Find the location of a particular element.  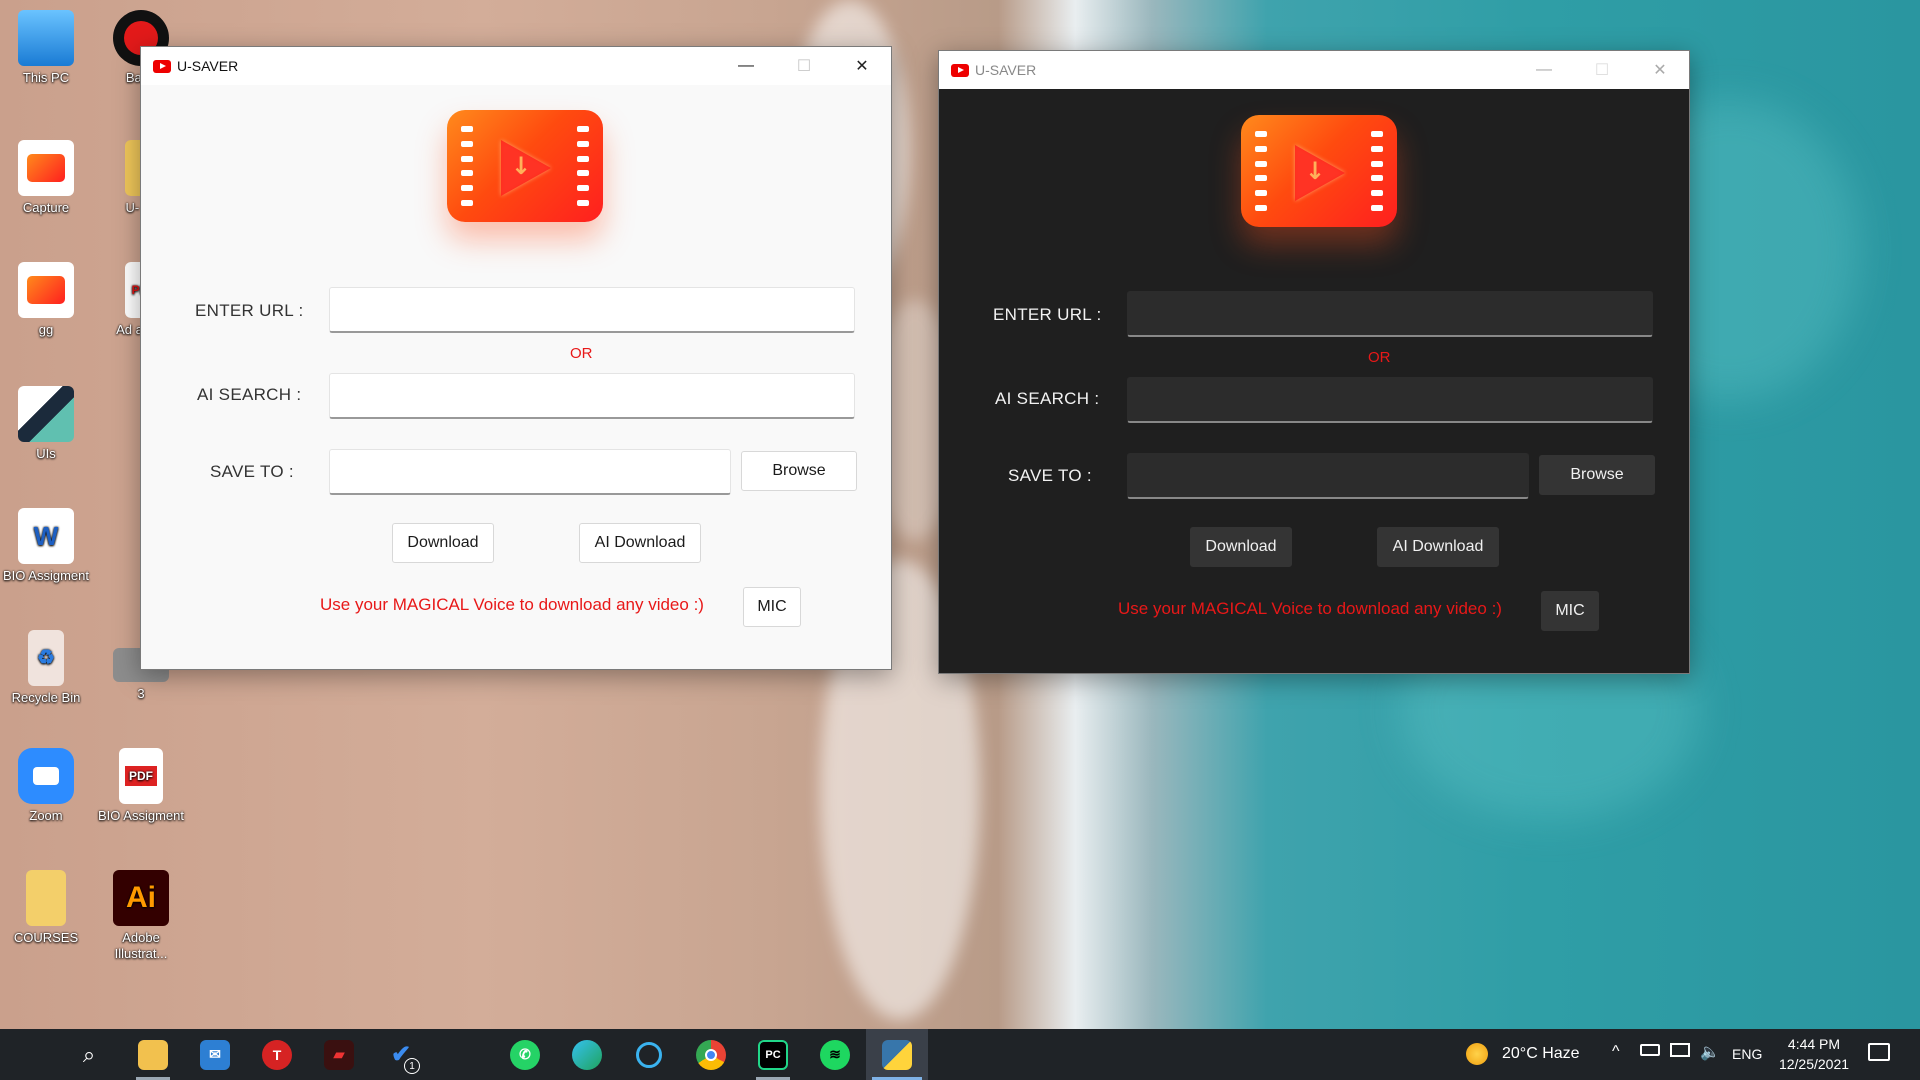

speaker-icon: 🔈 is located at coordinates (1710, 1052).